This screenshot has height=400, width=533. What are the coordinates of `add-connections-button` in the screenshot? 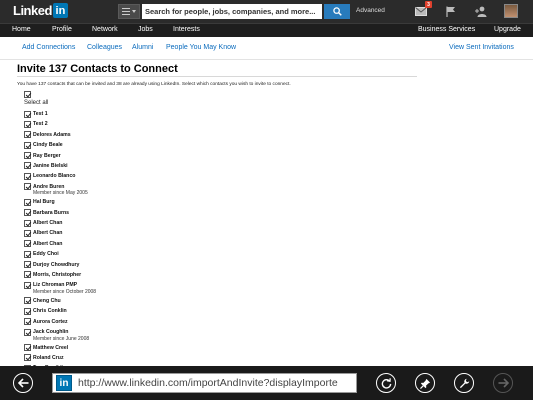 It's located at (481, 11).